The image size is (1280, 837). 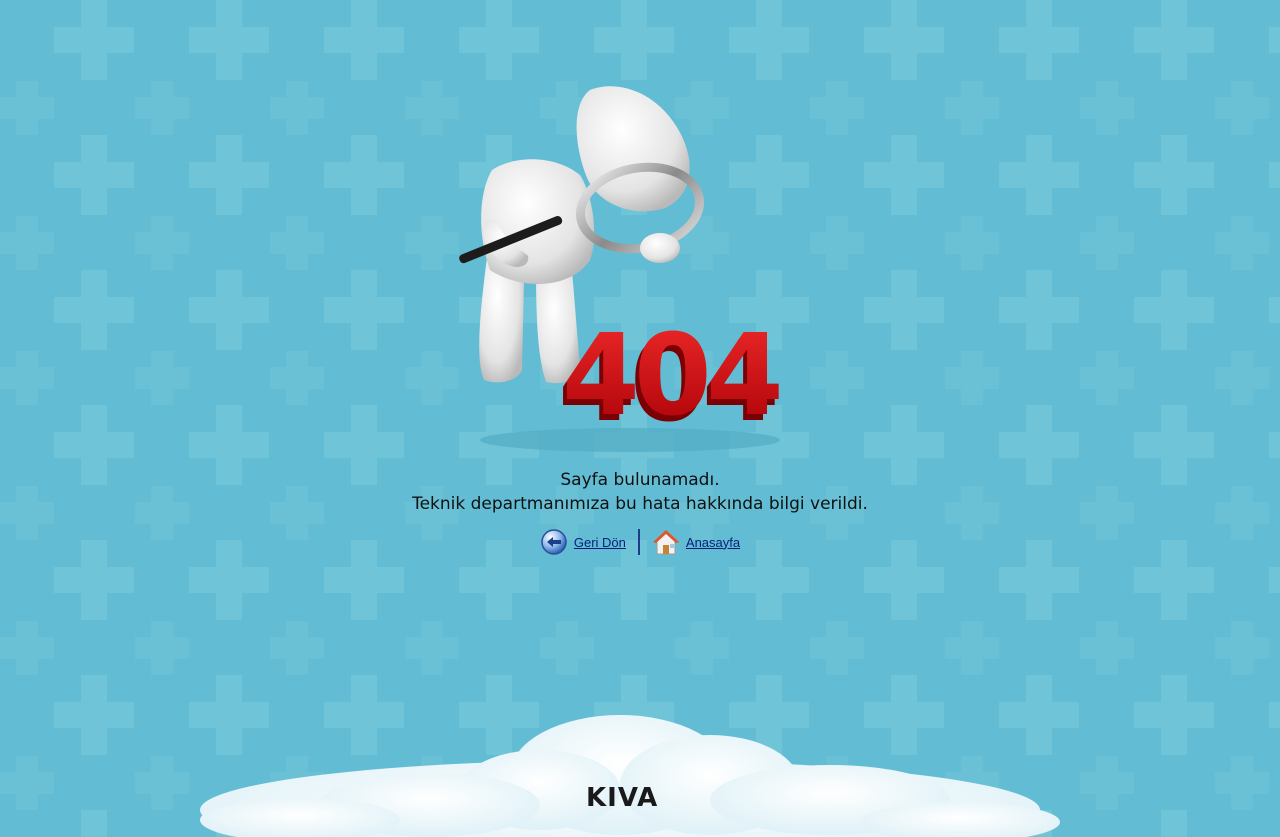 I want to click on error-navigation: Geri Dön Anasayfa, so click(x=640, y=542).